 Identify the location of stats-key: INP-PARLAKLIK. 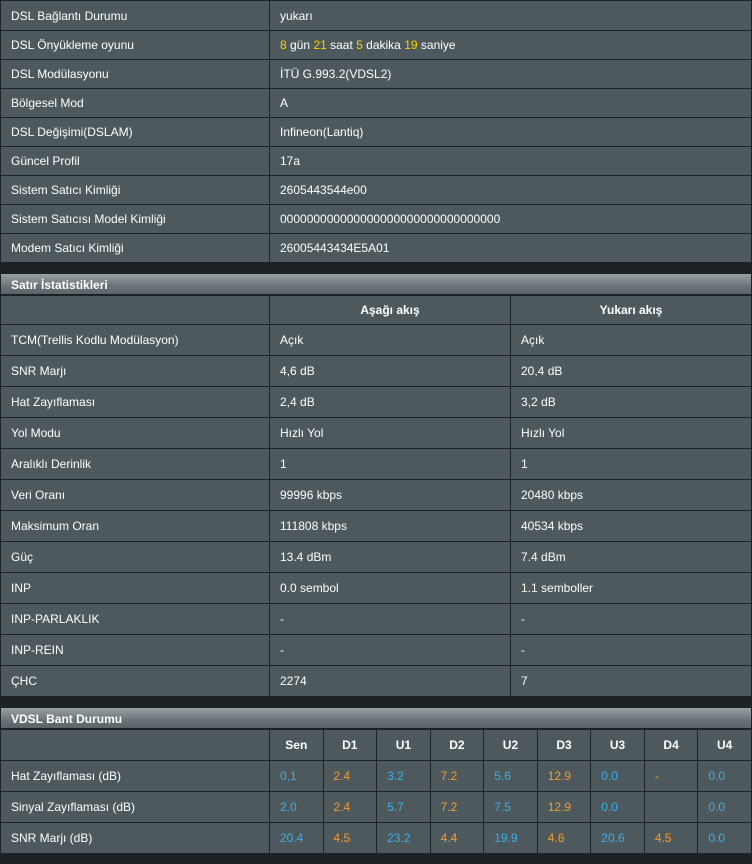
(135, 619).